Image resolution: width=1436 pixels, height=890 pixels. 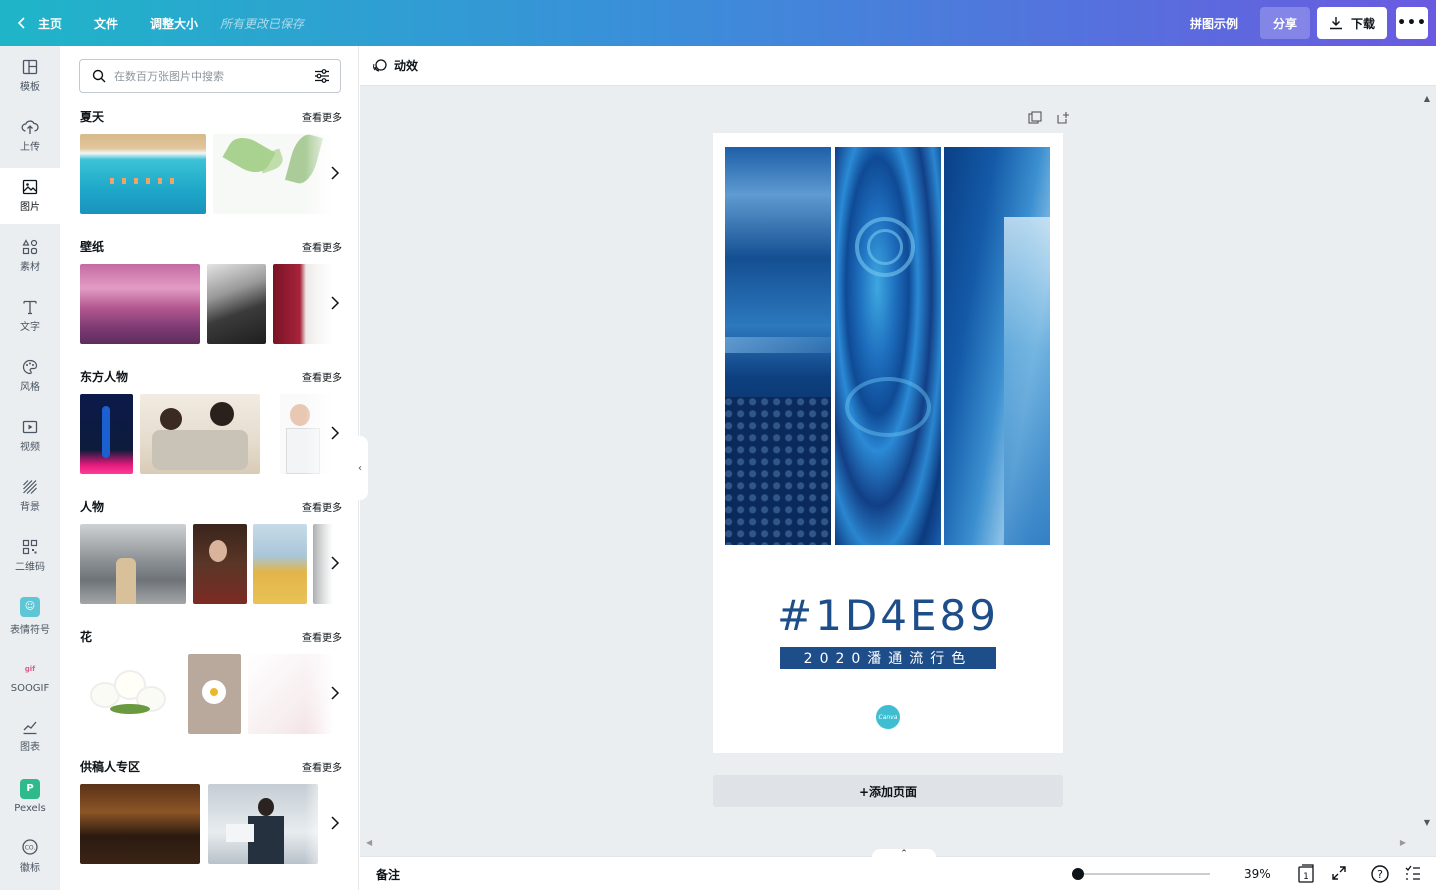 What do you see at coordinates (30, 676) in the screenshot?
I see `rail-item-soogif: gif SOOGIF` at bounding box center [30, 676].